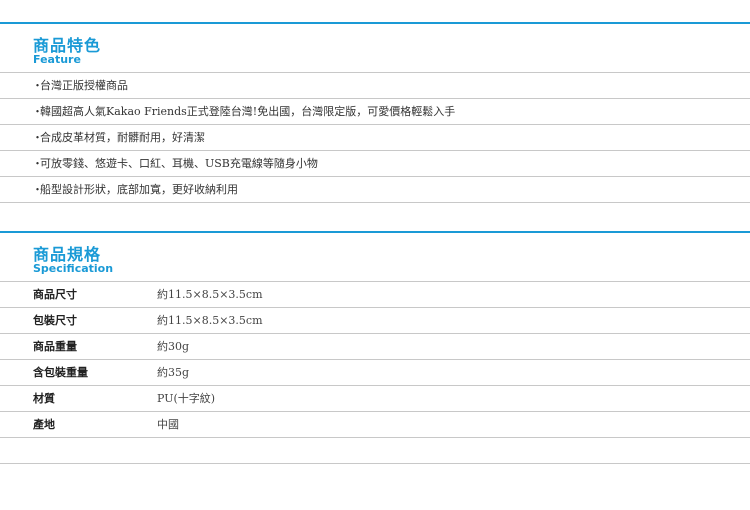 Image resolution: width=750 pixels, height=510 pixels. I want to click on table-row: 商品尺寸 約11.5×8.5×3.5cm, so click(375, 295).